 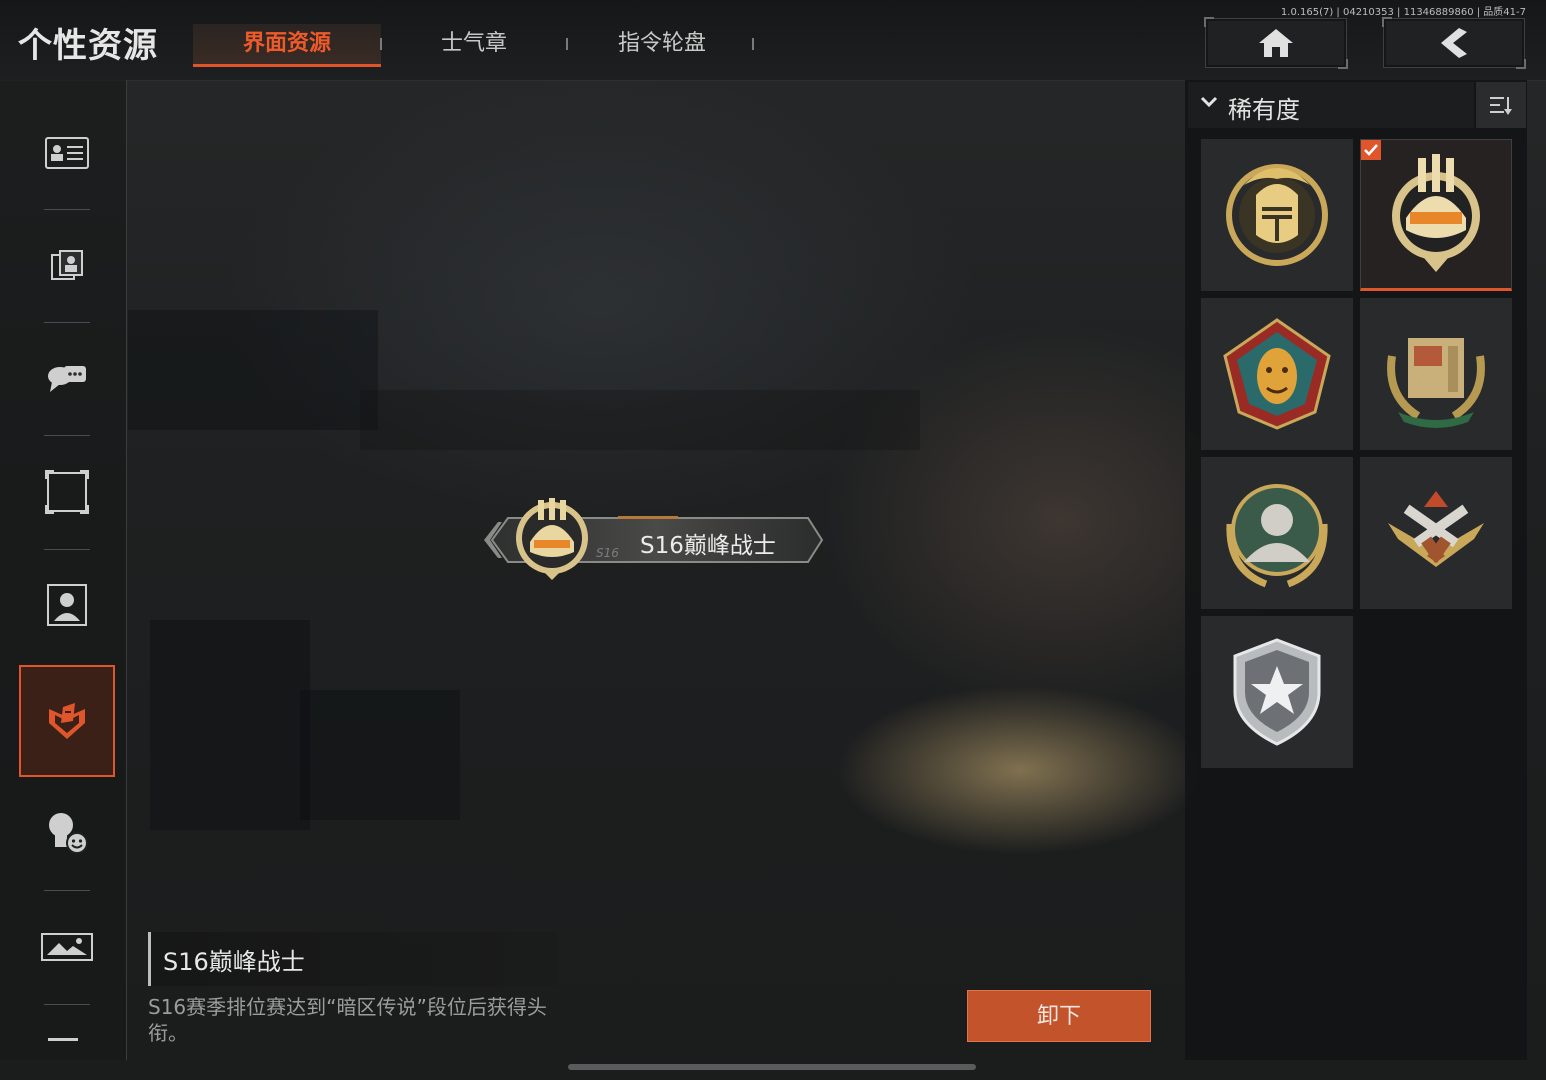 I want to click on crossed-pistols-badge-icon, so click(x=1436, y=529).